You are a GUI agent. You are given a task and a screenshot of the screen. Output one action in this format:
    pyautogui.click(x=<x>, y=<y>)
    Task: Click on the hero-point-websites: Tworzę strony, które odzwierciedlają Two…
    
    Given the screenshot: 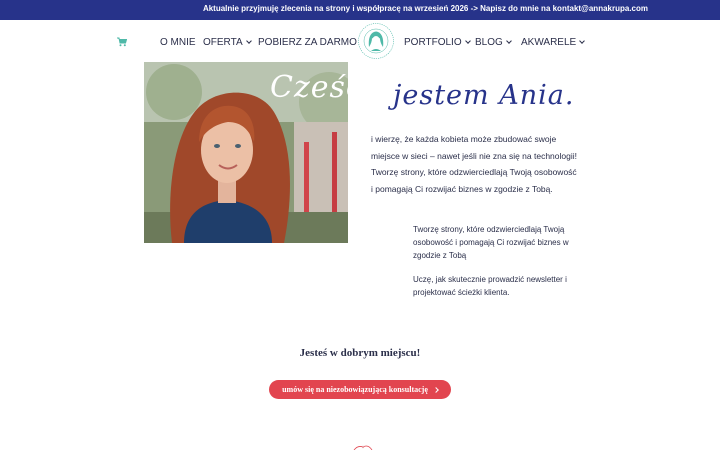 What is the action you would take?
    pyautogui.click(x=491, y=242)
    